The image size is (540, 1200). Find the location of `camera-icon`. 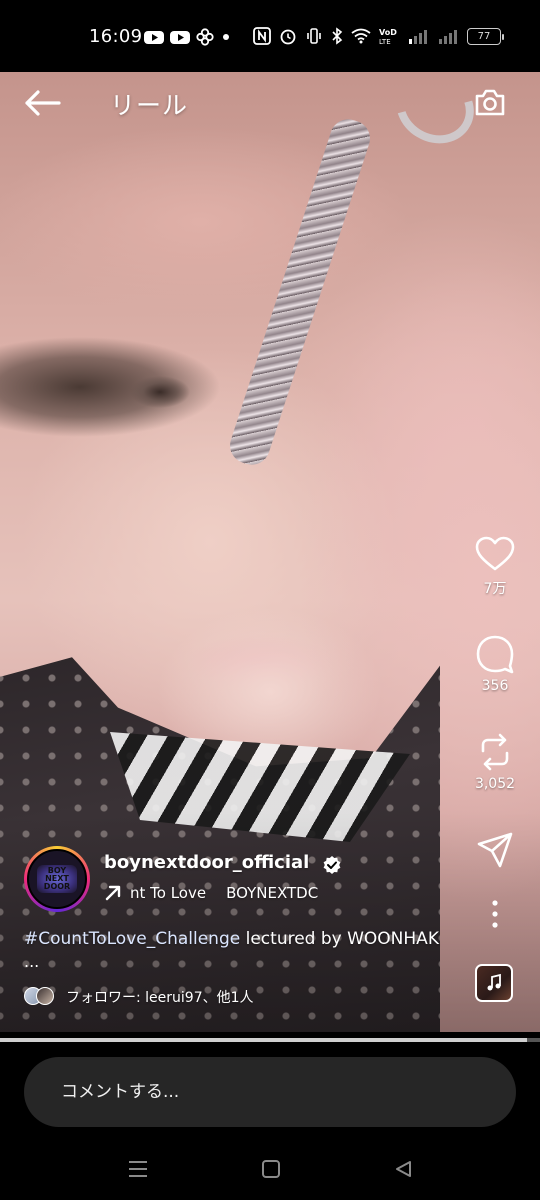

camera-icon is located at coordinates (490, 102).